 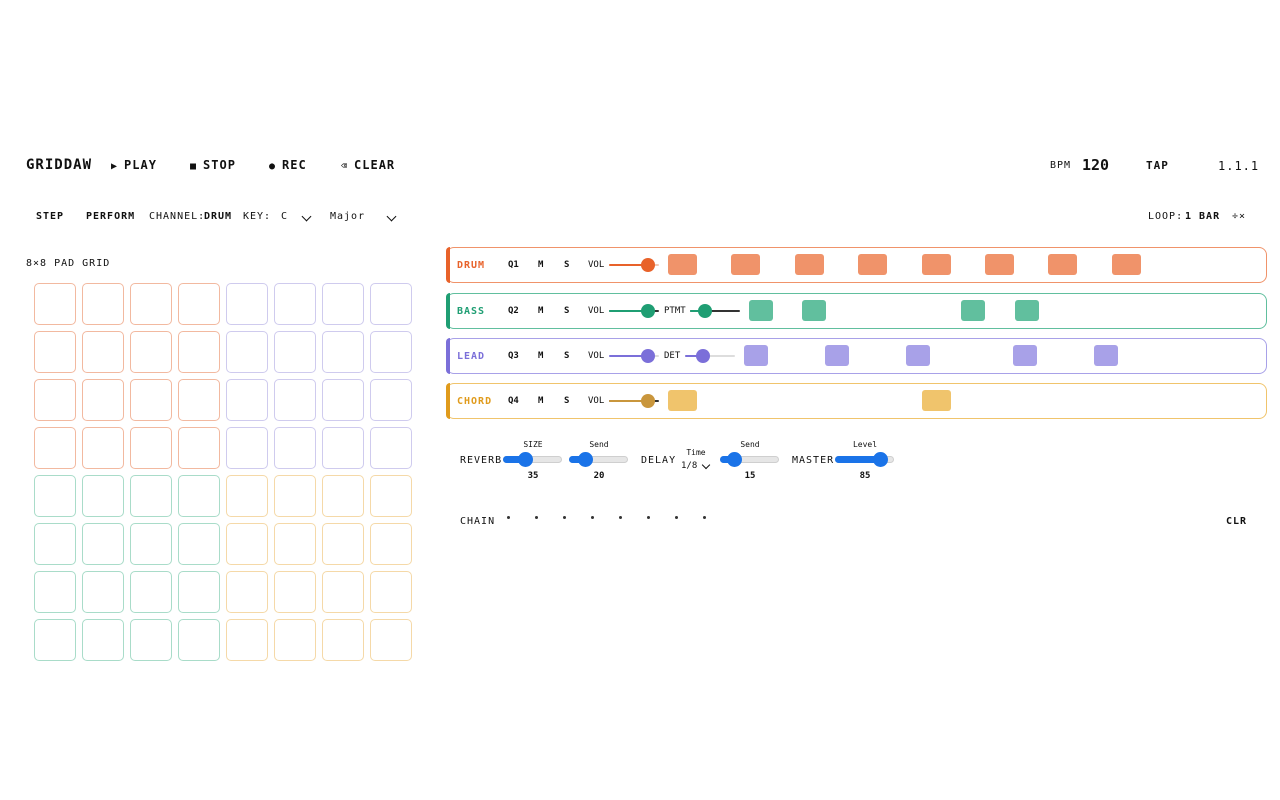 What do you see at coordinates (1239, 216) in the screenshot?
I see `loop-halve-double-button: ÷×` at bounding box center [1239, 216].